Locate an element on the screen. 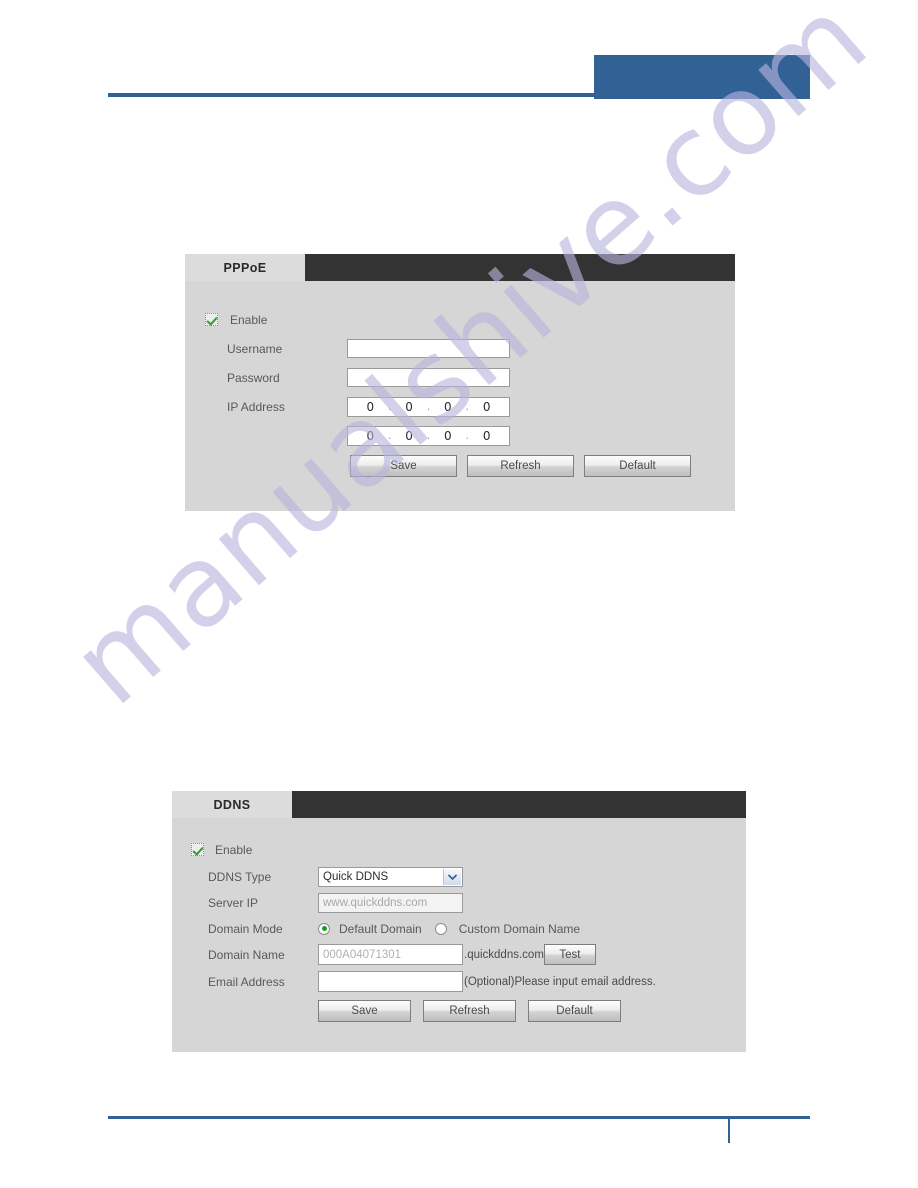 Image resolution: width=918 pixels, height=1188 pixels. footer-divider-rule is located at coordinates (459, 1117).